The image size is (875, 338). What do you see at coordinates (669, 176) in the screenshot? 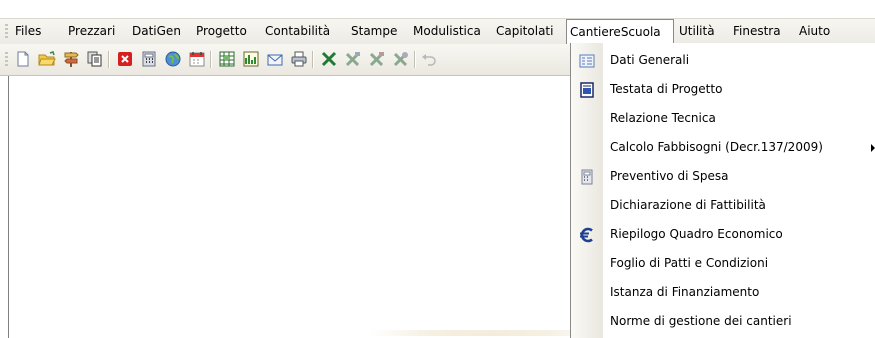
I see `menuitem-label: Preventivo di Spesa` at bounding box center [669, 176].